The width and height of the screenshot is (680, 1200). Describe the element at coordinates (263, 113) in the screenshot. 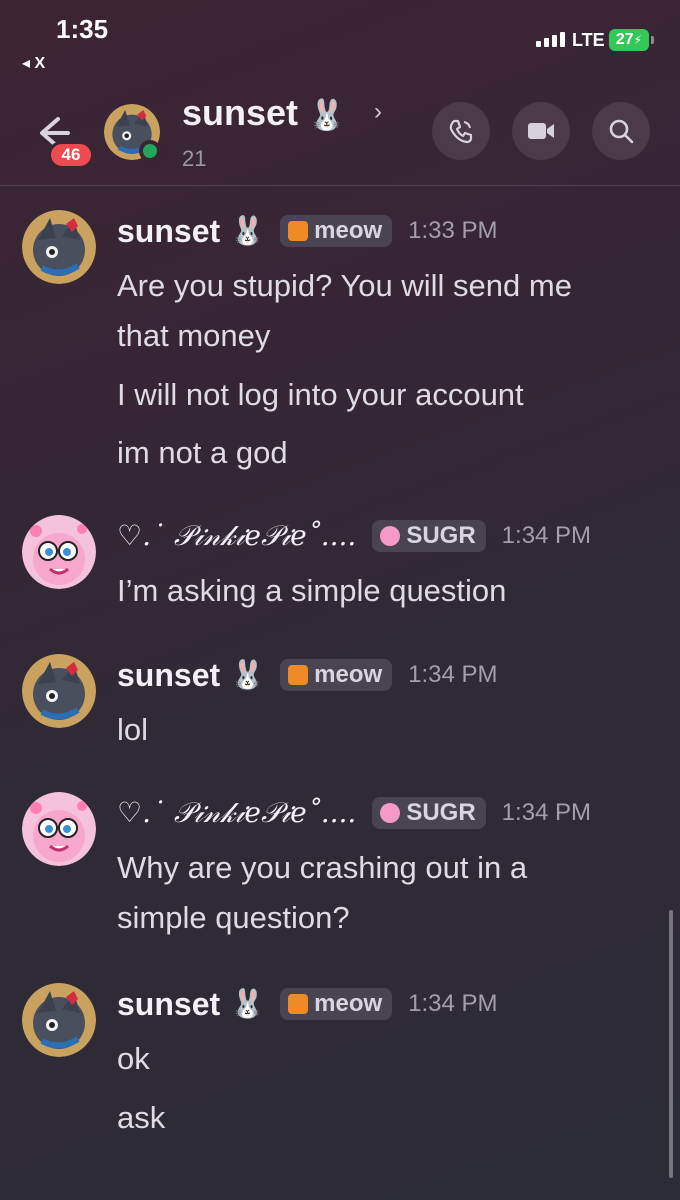

I see `channel-title: sunset 🐰` at that location.